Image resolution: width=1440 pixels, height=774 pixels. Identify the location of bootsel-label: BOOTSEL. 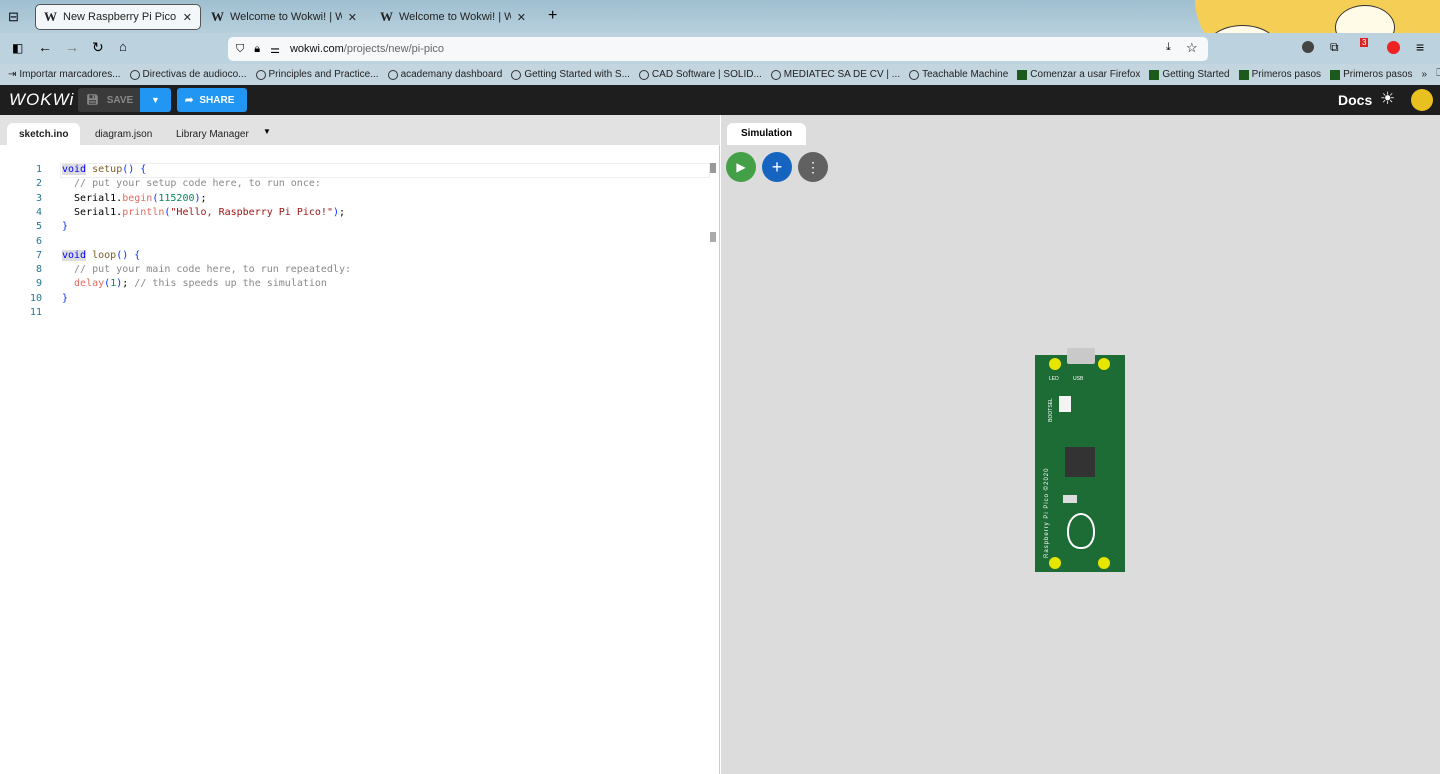
(1050, 410).